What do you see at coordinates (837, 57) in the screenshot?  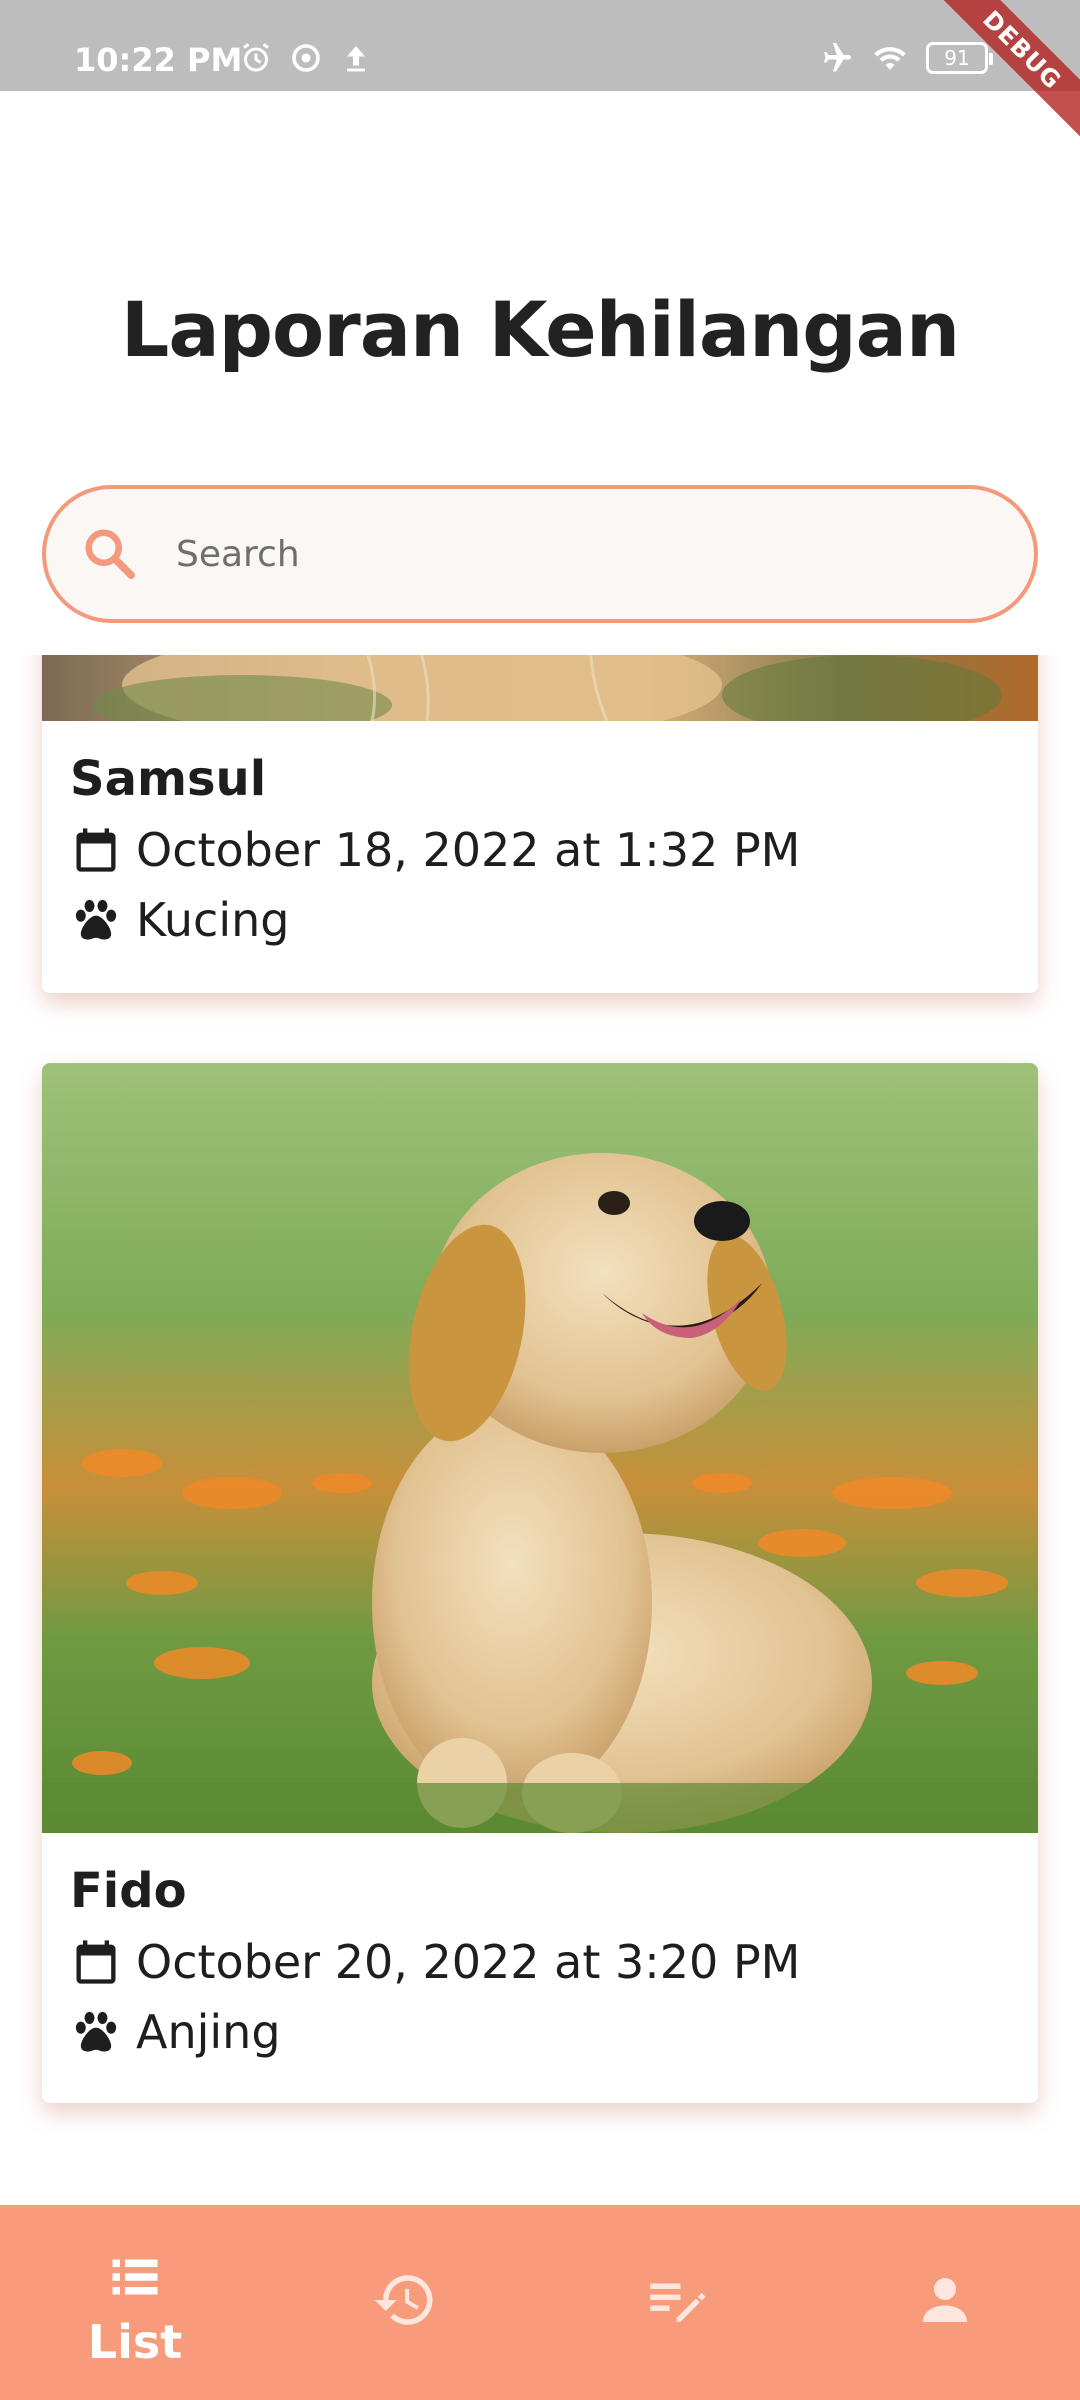 I see `airplane-mode-icon` at bounding box center [837, 57].